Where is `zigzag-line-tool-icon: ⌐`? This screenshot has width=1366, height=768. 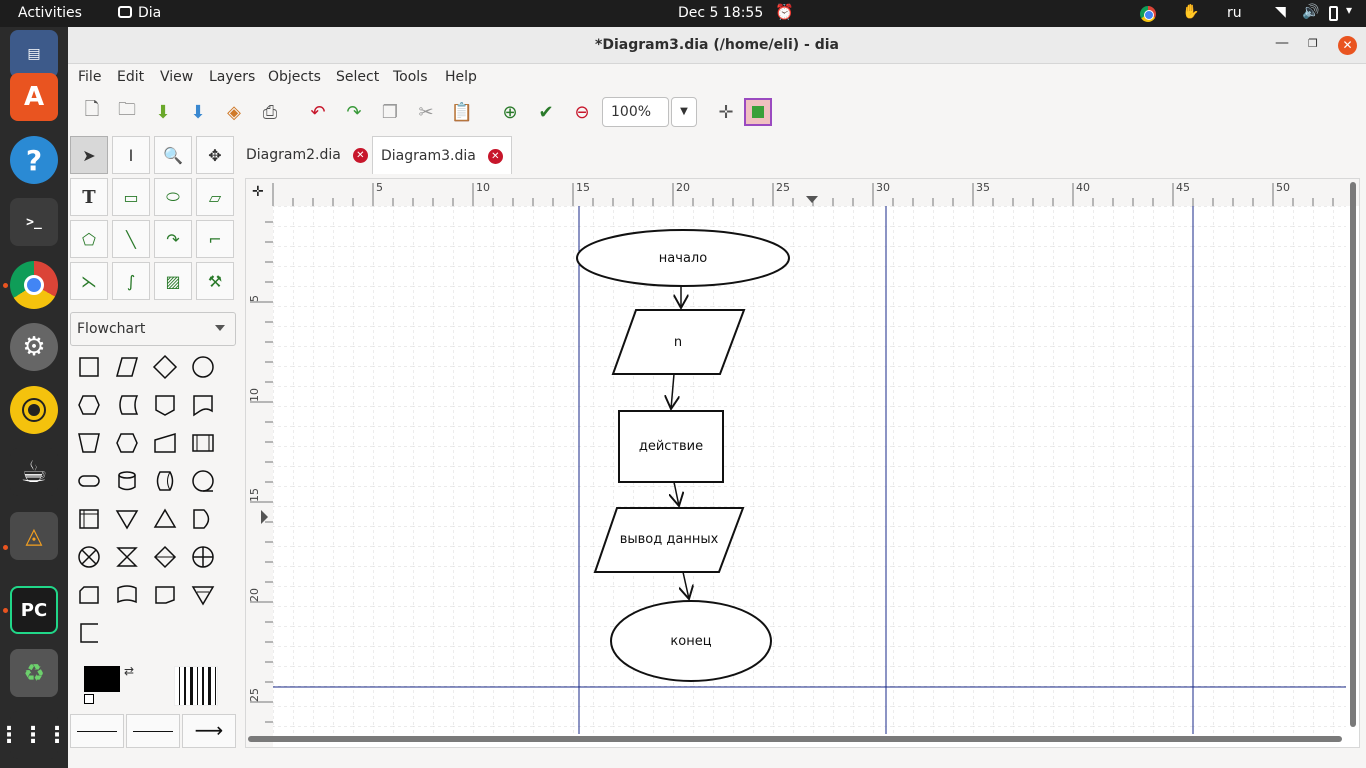 zigzag-line-tool-icon: ⌐ is located at coordinates (215, 239).